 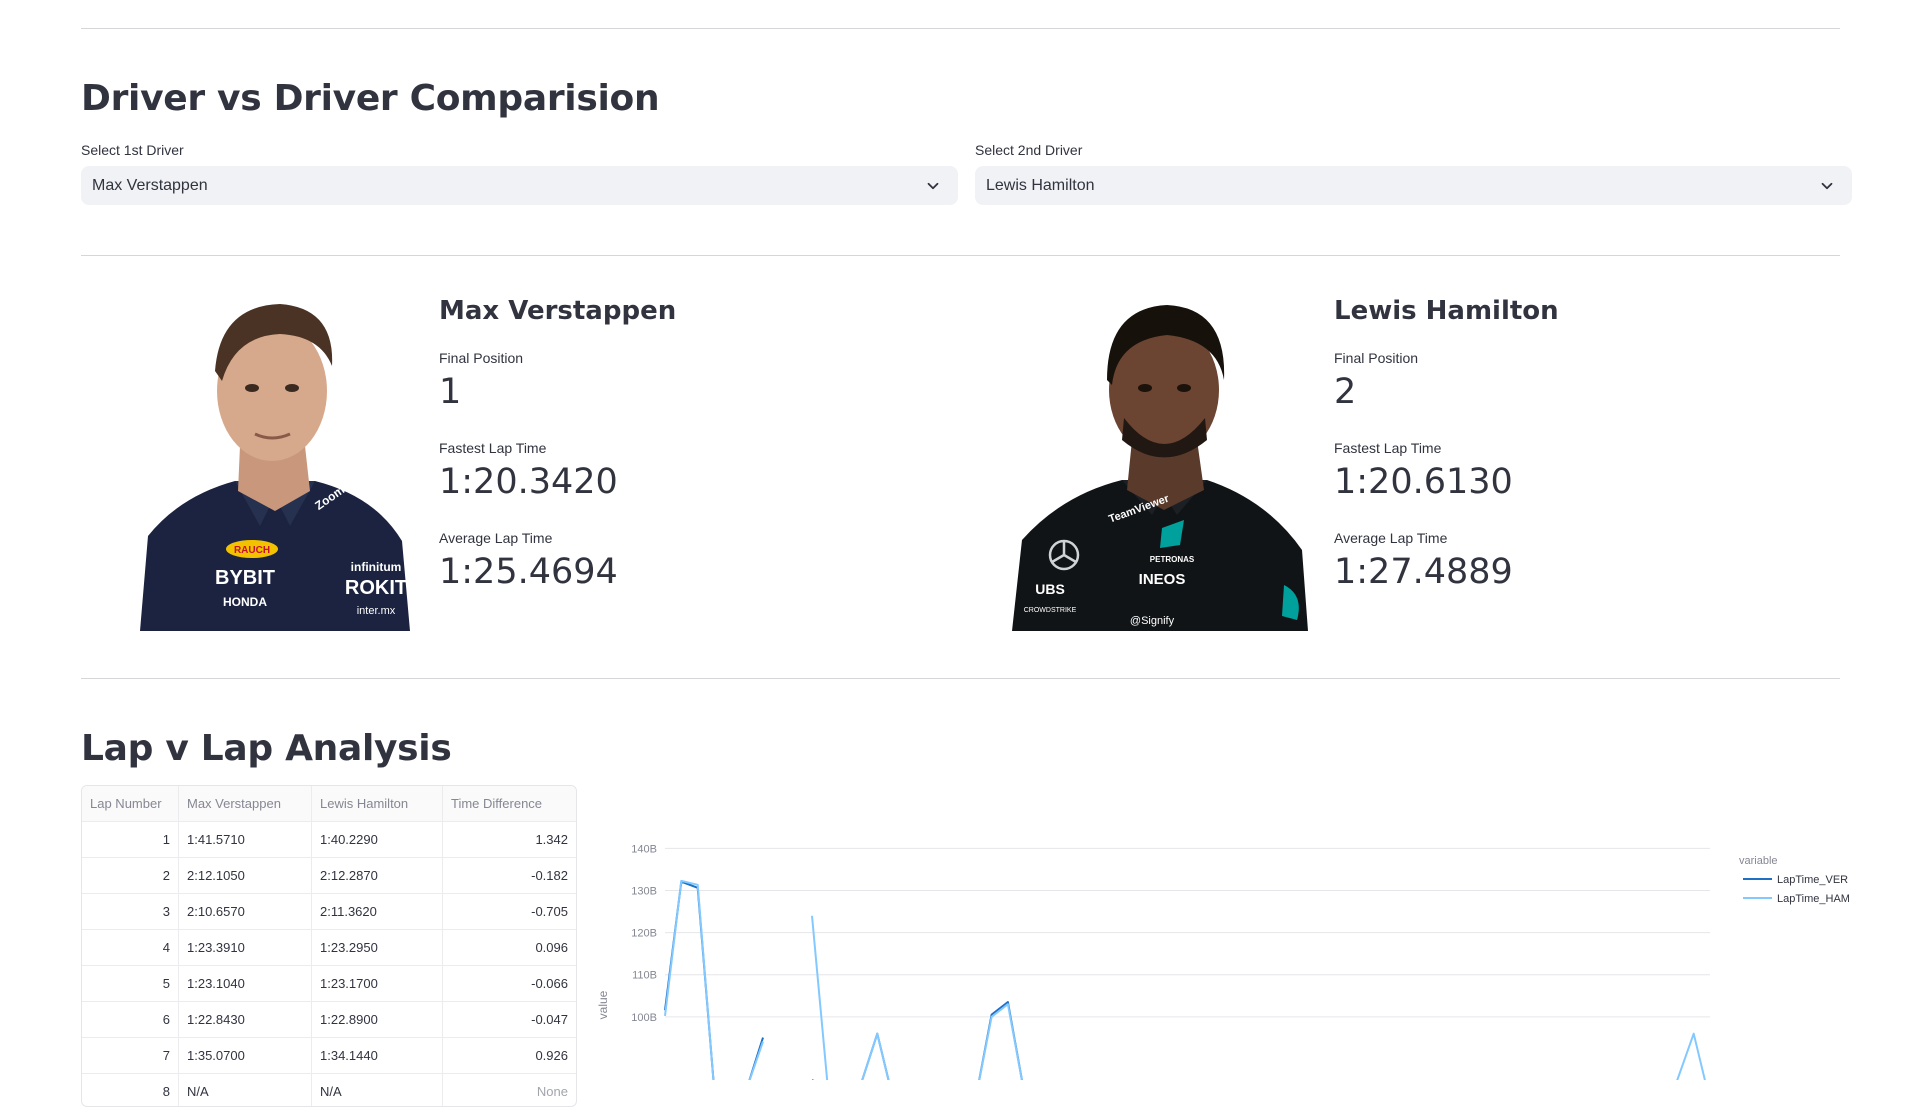 What do you see at coordinates (245, 839) in the screenshot?
I see `ver-time-cell: 1:41.5710` at bounding box center [245, 839].